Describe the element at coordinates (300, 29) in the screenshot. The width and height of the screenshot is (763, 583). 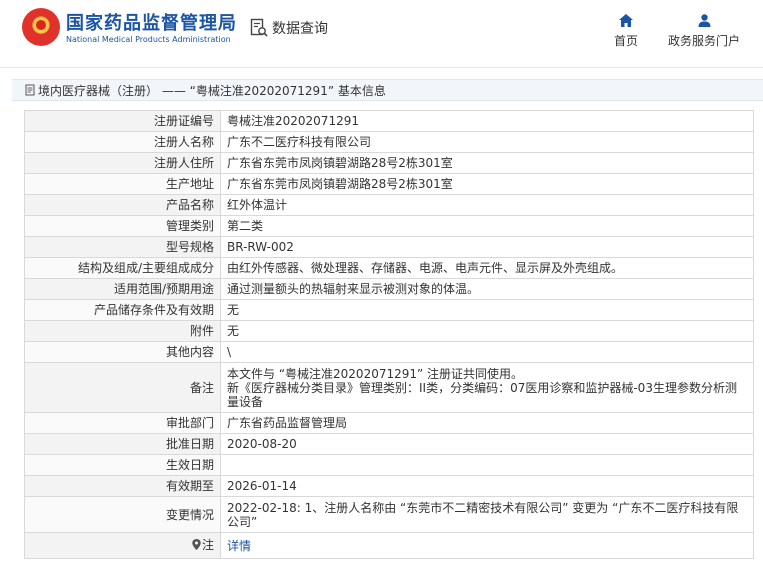
I see `data-query-label: 数据查询` at that location.